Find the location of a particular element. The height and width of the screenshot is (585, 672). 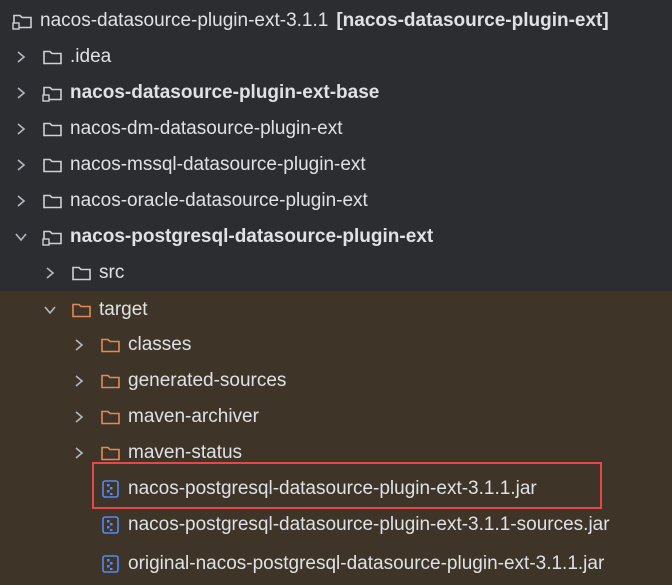

tree-item-label: nacos-datasource-plugin-ext-base is located at coordinates (225, 92).